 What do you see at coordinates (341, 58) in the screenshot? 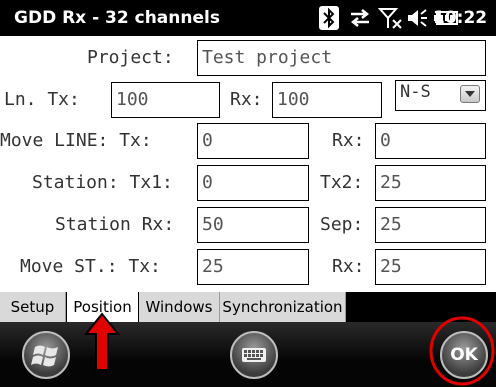
I see `project-field: Test project` at bounding box center [341, 58].